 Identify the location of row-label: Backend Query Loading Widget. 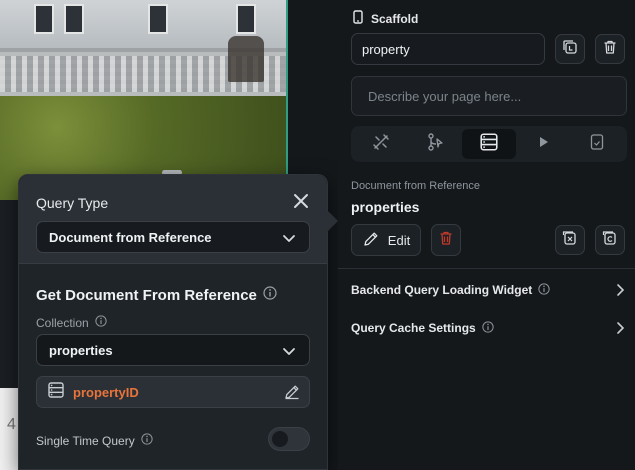
(442, 290).